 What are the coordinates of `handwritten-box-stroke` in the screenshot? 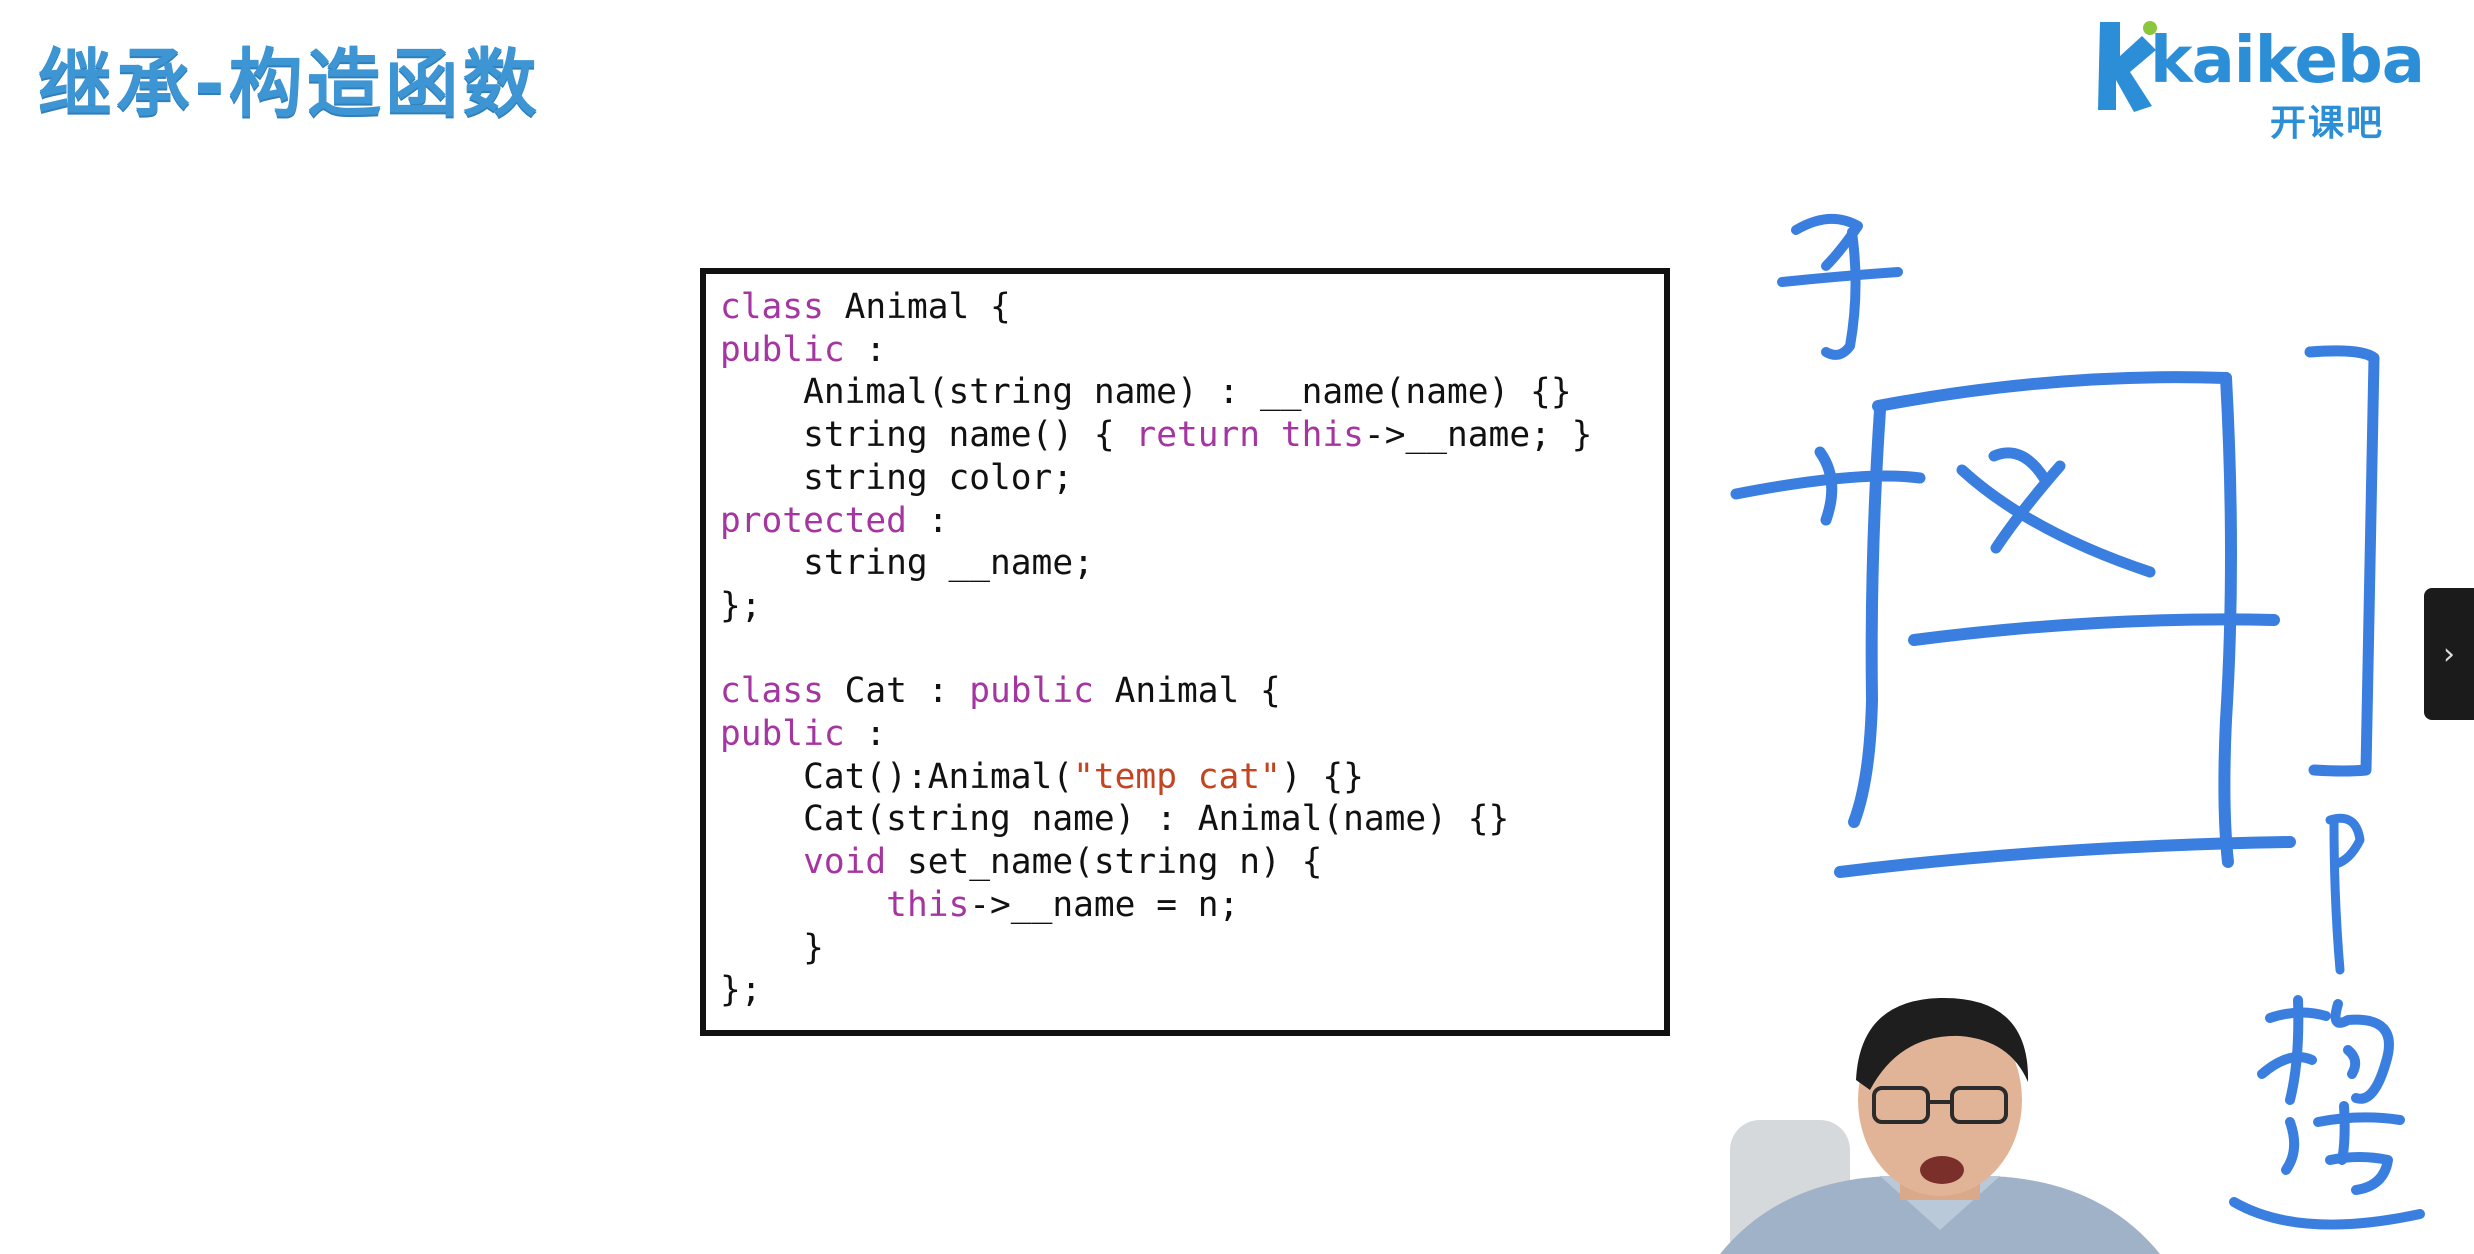 It's located at (2065, 624).